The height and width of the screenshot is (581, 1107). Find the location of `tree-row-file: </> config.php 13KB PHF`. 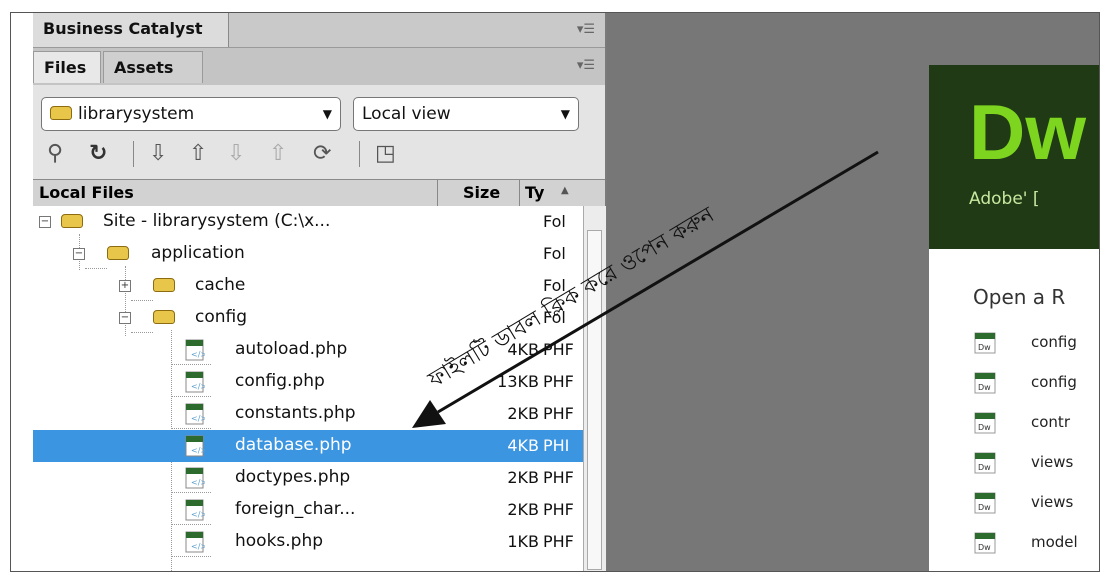

tree-row-file: </> config.php 13KB PHF is located at coordinates (308, 382).